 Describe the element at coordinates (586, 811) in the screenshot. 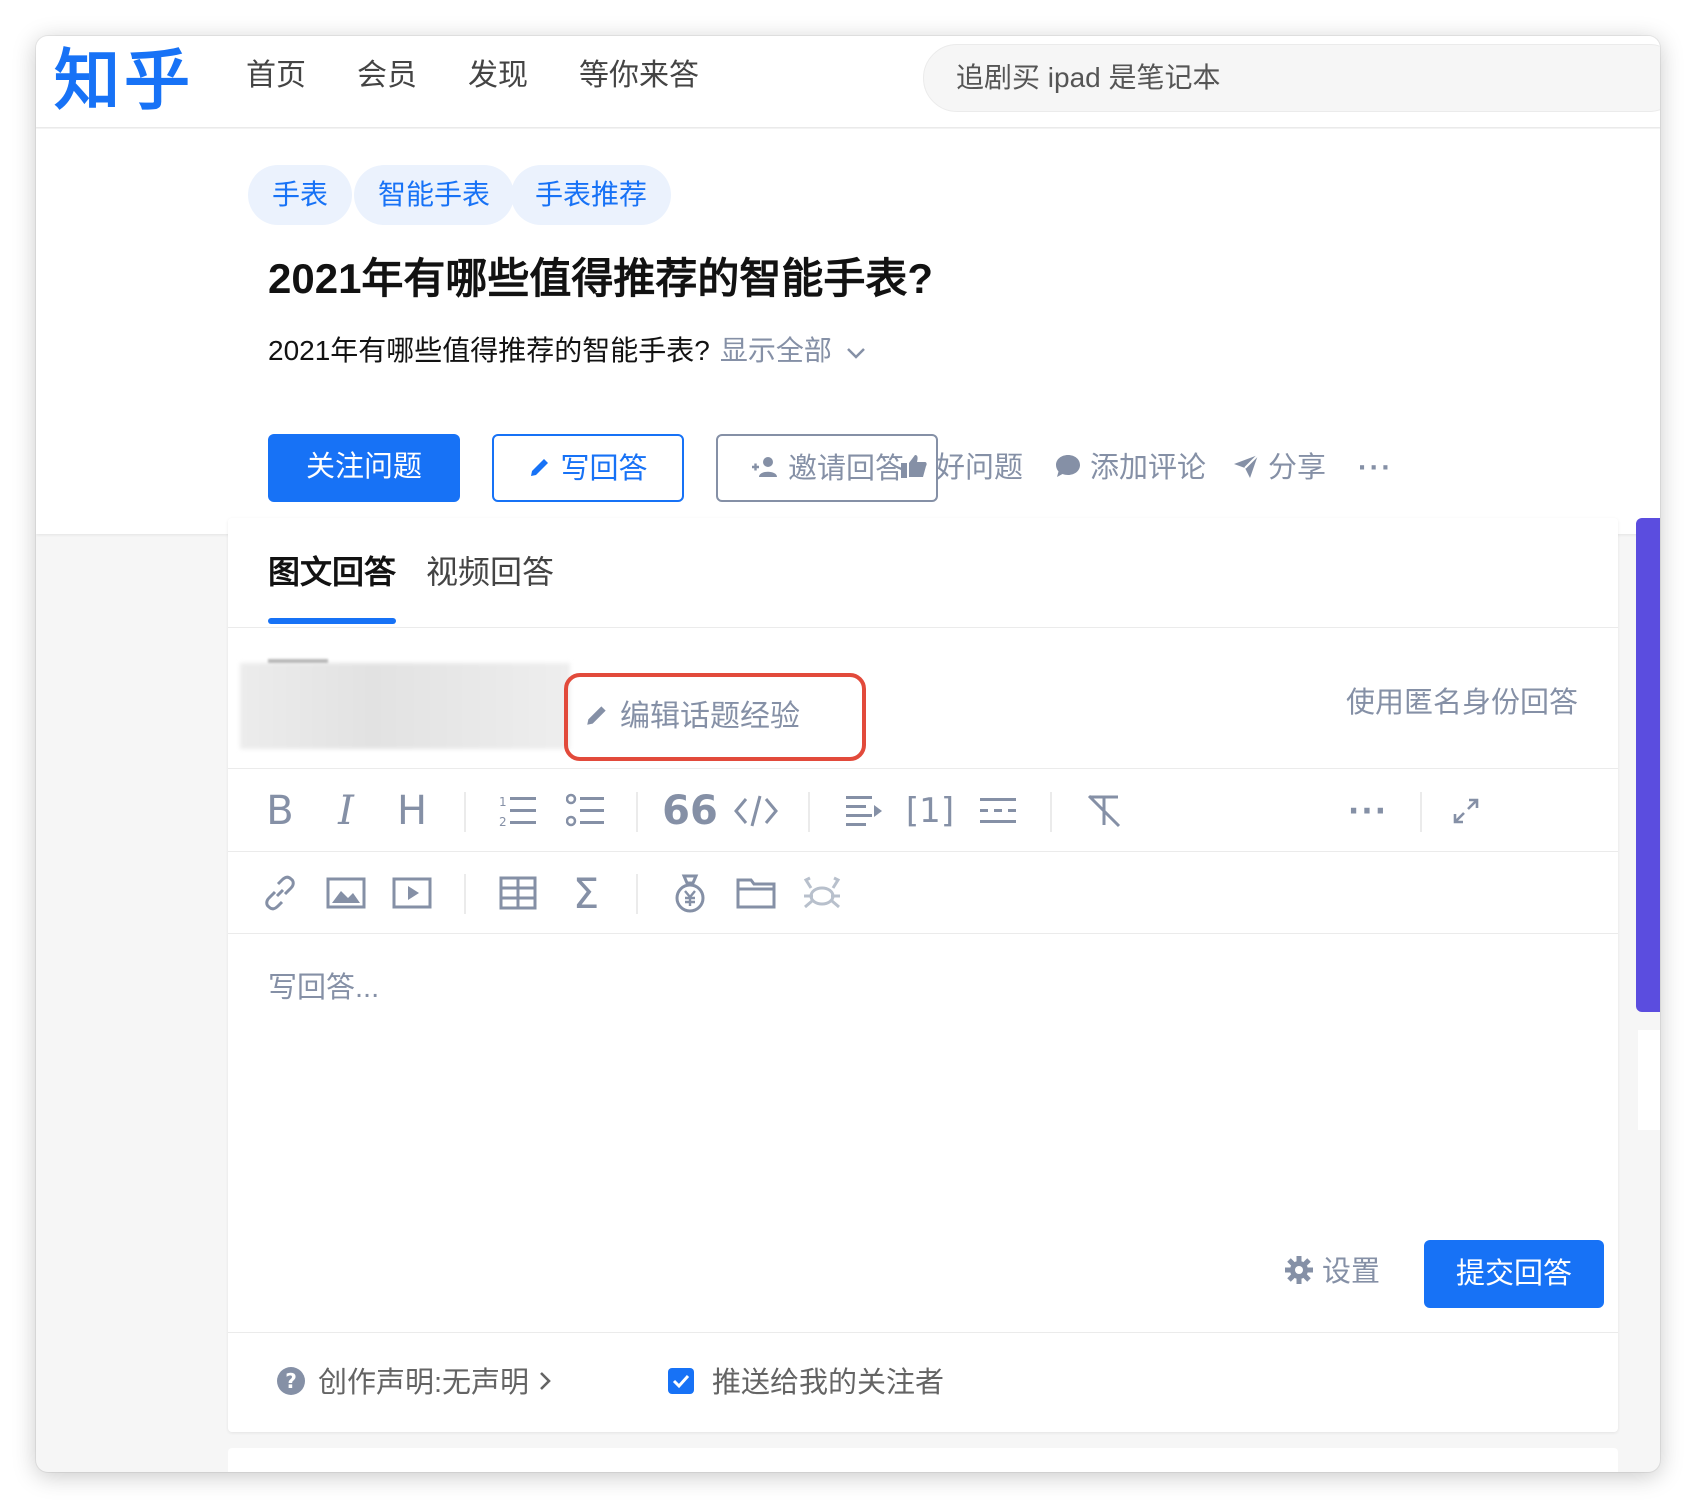

I see `unordered-list-icon` at that location.